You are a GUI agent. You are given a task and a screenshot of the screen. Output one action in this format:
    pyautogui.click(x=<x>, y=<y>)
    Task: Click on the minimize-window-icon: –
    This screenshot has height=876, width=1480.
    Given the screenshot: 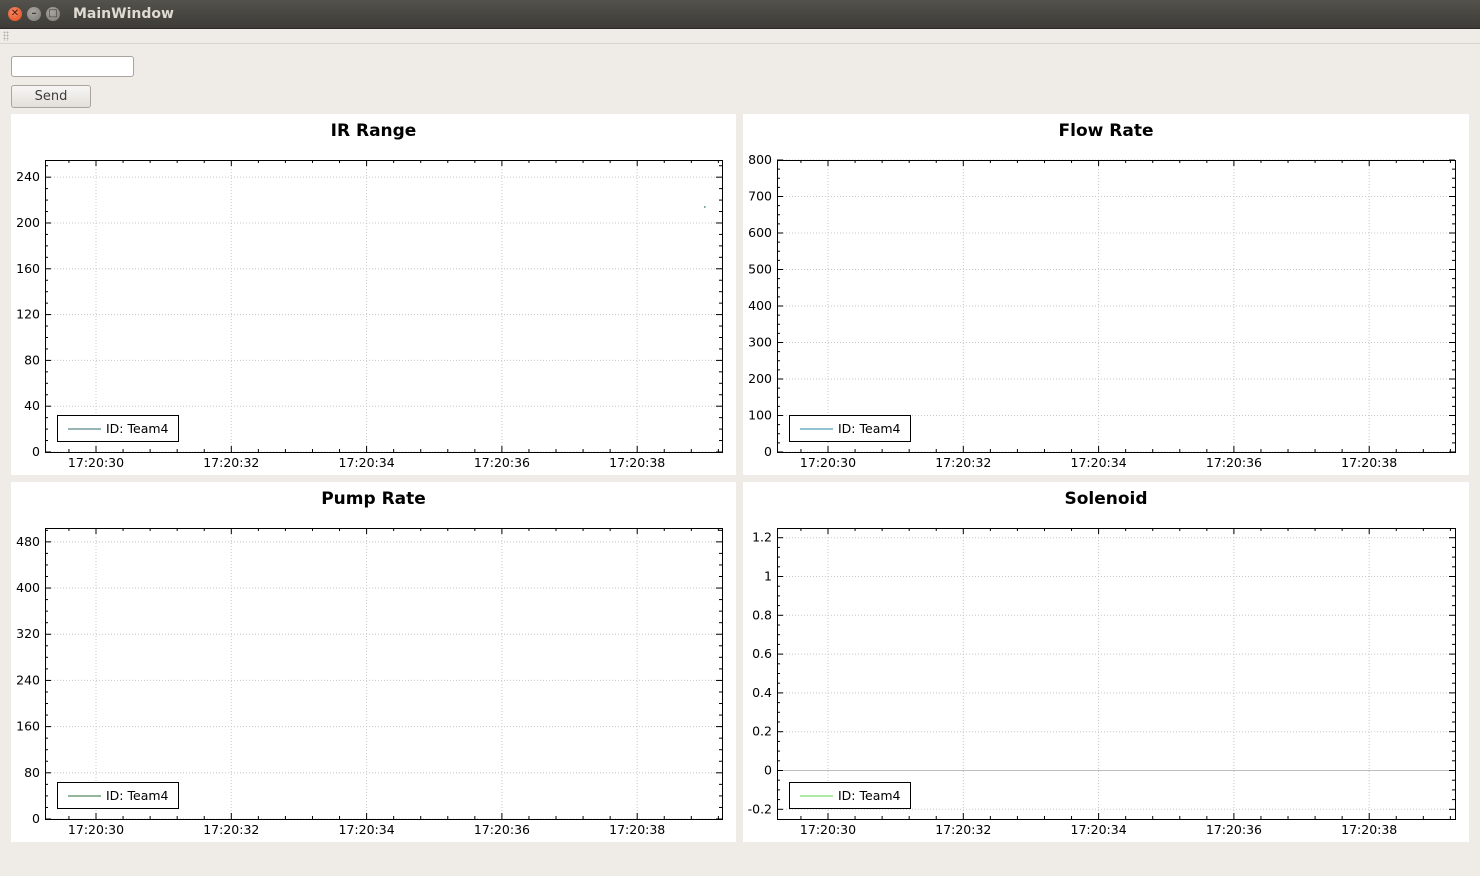 What is the action you would take?
    pyautogui.click(x=34, y=14)
    